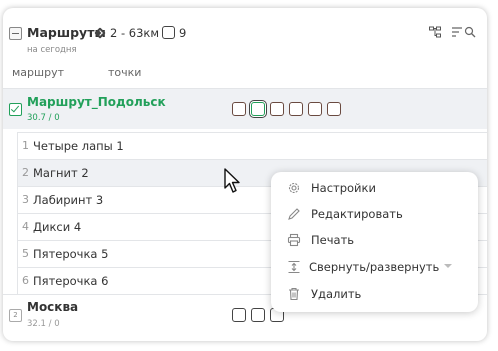 Image resolution: width=498 pixels, height=351 pixels. What do you see at coordinates (15, 109) in the screenshot?
I see `route-checkbox` at bounding box center [15, 109].